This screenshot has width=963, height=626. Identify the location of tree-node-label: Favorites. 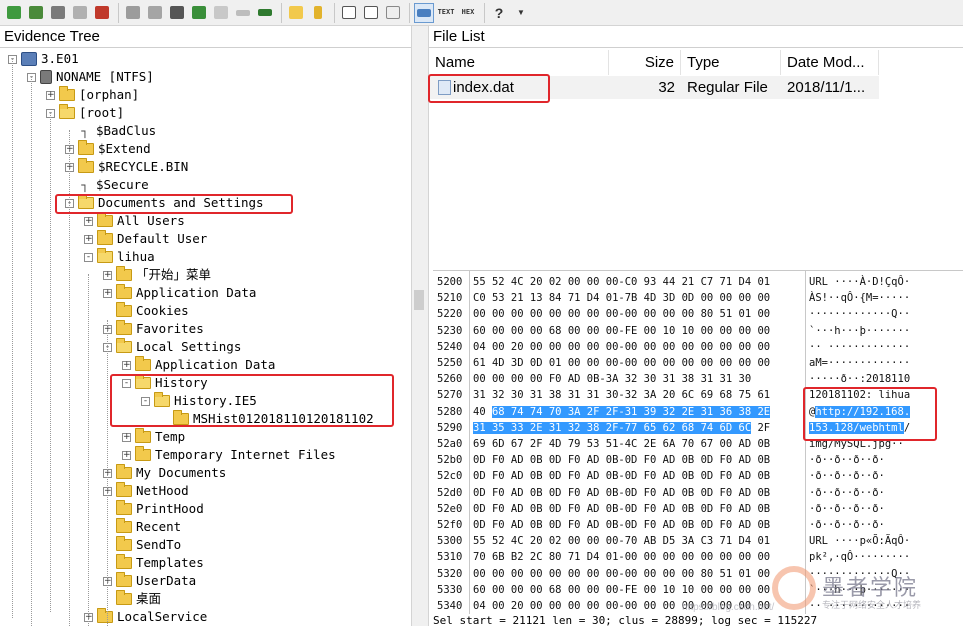
(170, 328).